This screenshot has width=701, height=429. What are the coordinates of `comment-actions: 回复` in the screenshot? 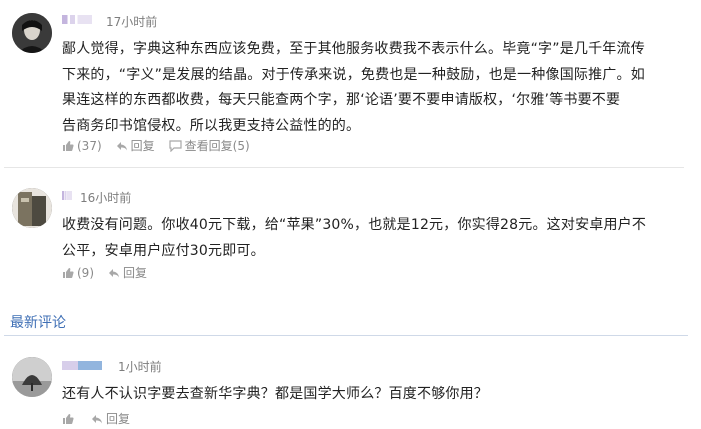 It's located at (103, 418).